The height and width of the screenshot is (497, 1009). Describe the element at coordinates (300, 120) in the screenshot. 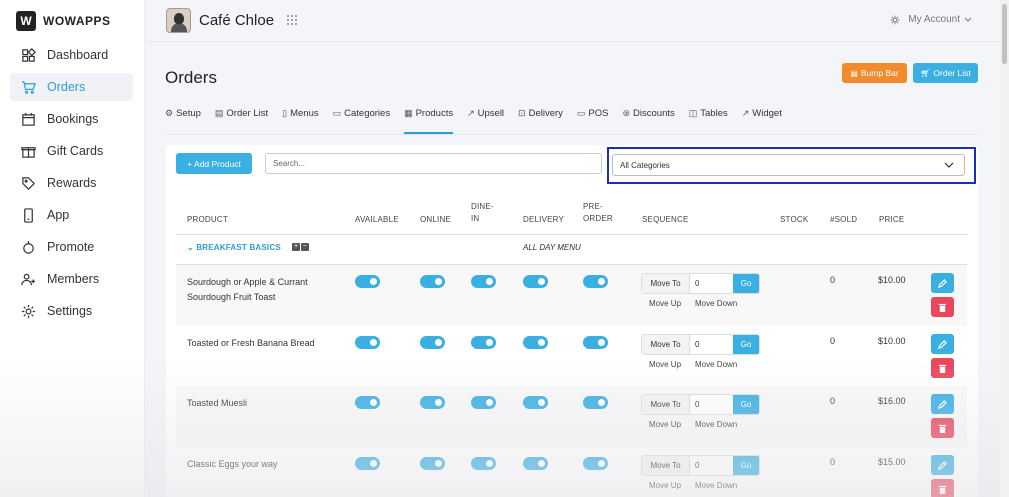

I see `tab-menus: ▯ Menus` at that location.